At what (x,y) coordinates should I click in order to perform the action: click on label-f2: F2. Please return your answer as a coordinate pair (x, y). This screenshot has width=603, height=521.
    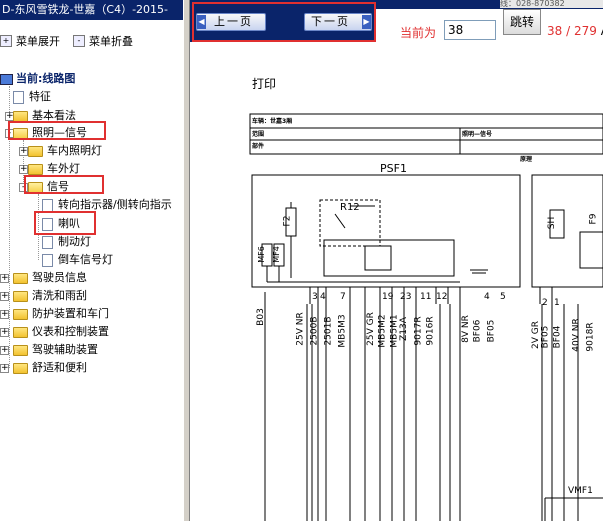
    Looking at the image, I should click on (287, 221).